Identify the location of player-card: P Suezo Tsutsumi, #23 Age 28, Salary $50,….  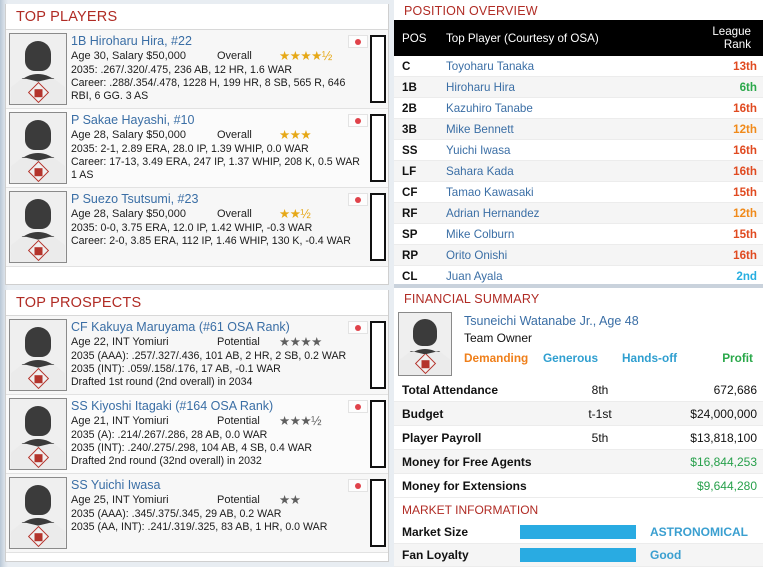
(197, 227).